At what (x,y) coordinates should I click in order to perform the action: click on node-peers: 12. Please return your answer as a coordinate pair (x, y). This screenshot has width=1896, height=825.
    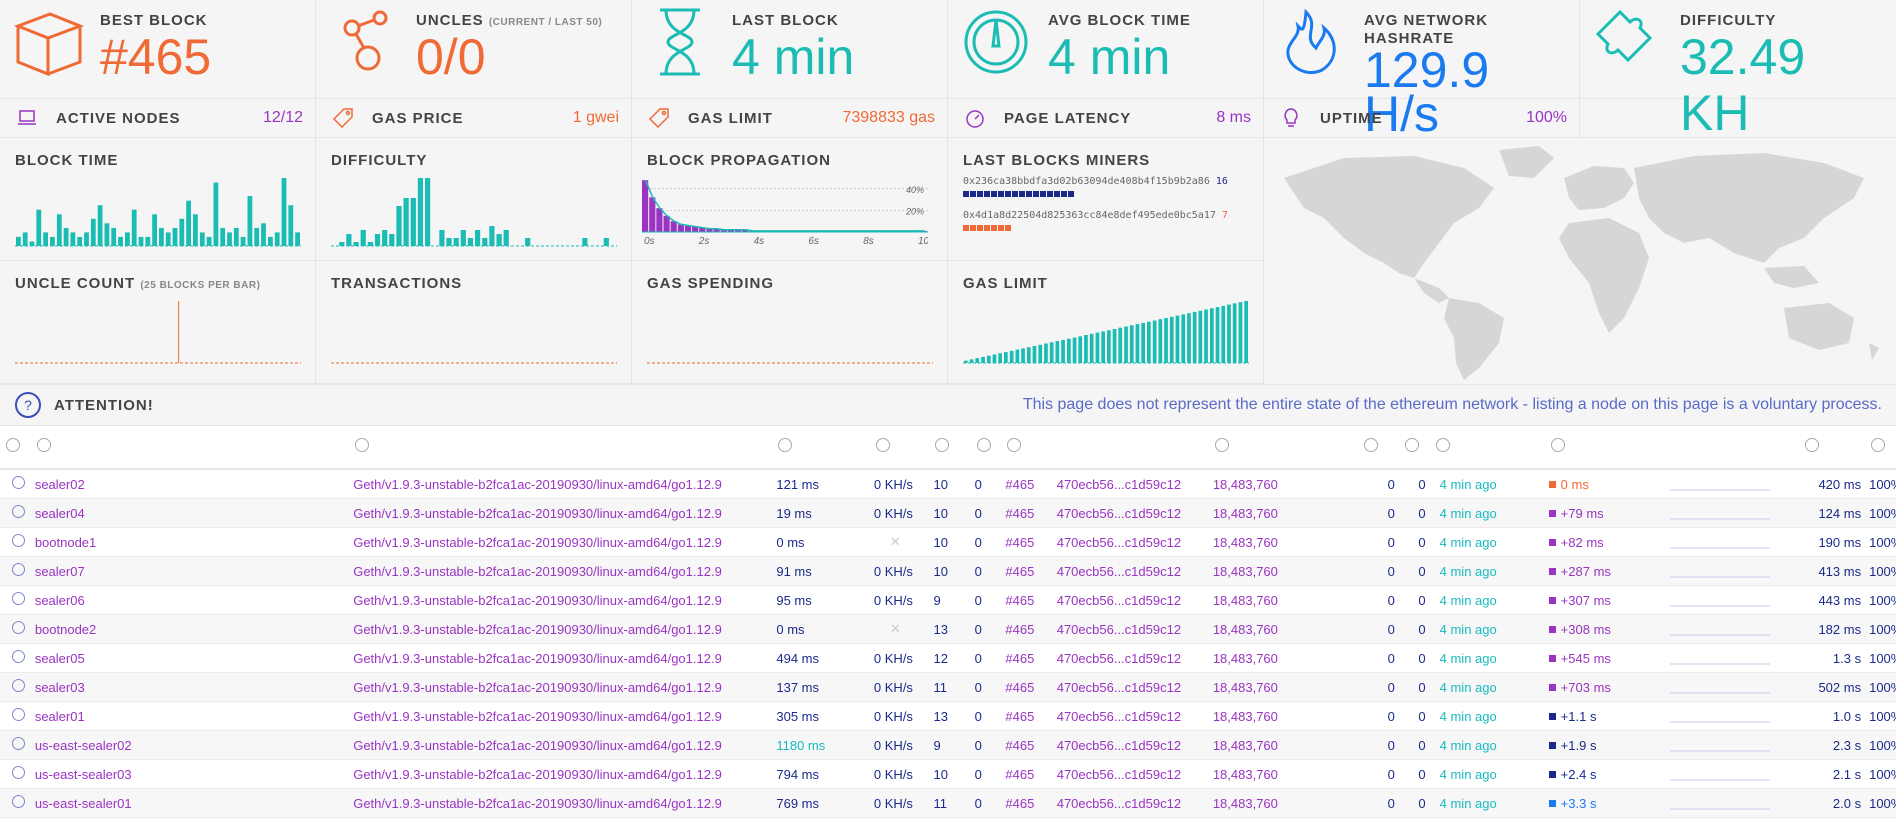
    Looking at the image, I should click on (950, 658).